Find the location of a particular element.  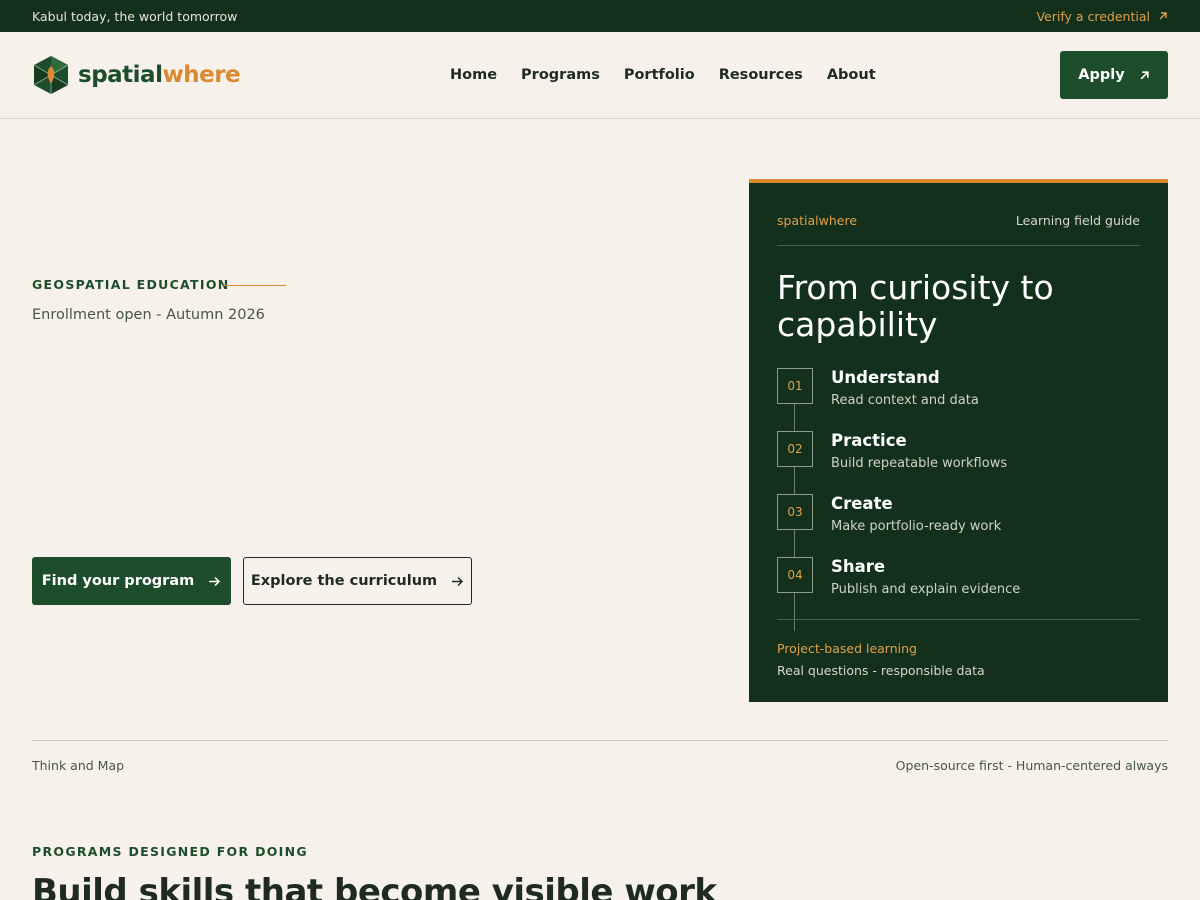

verify-credential-link: Verify a credential is located at coordinates (1102, 16).